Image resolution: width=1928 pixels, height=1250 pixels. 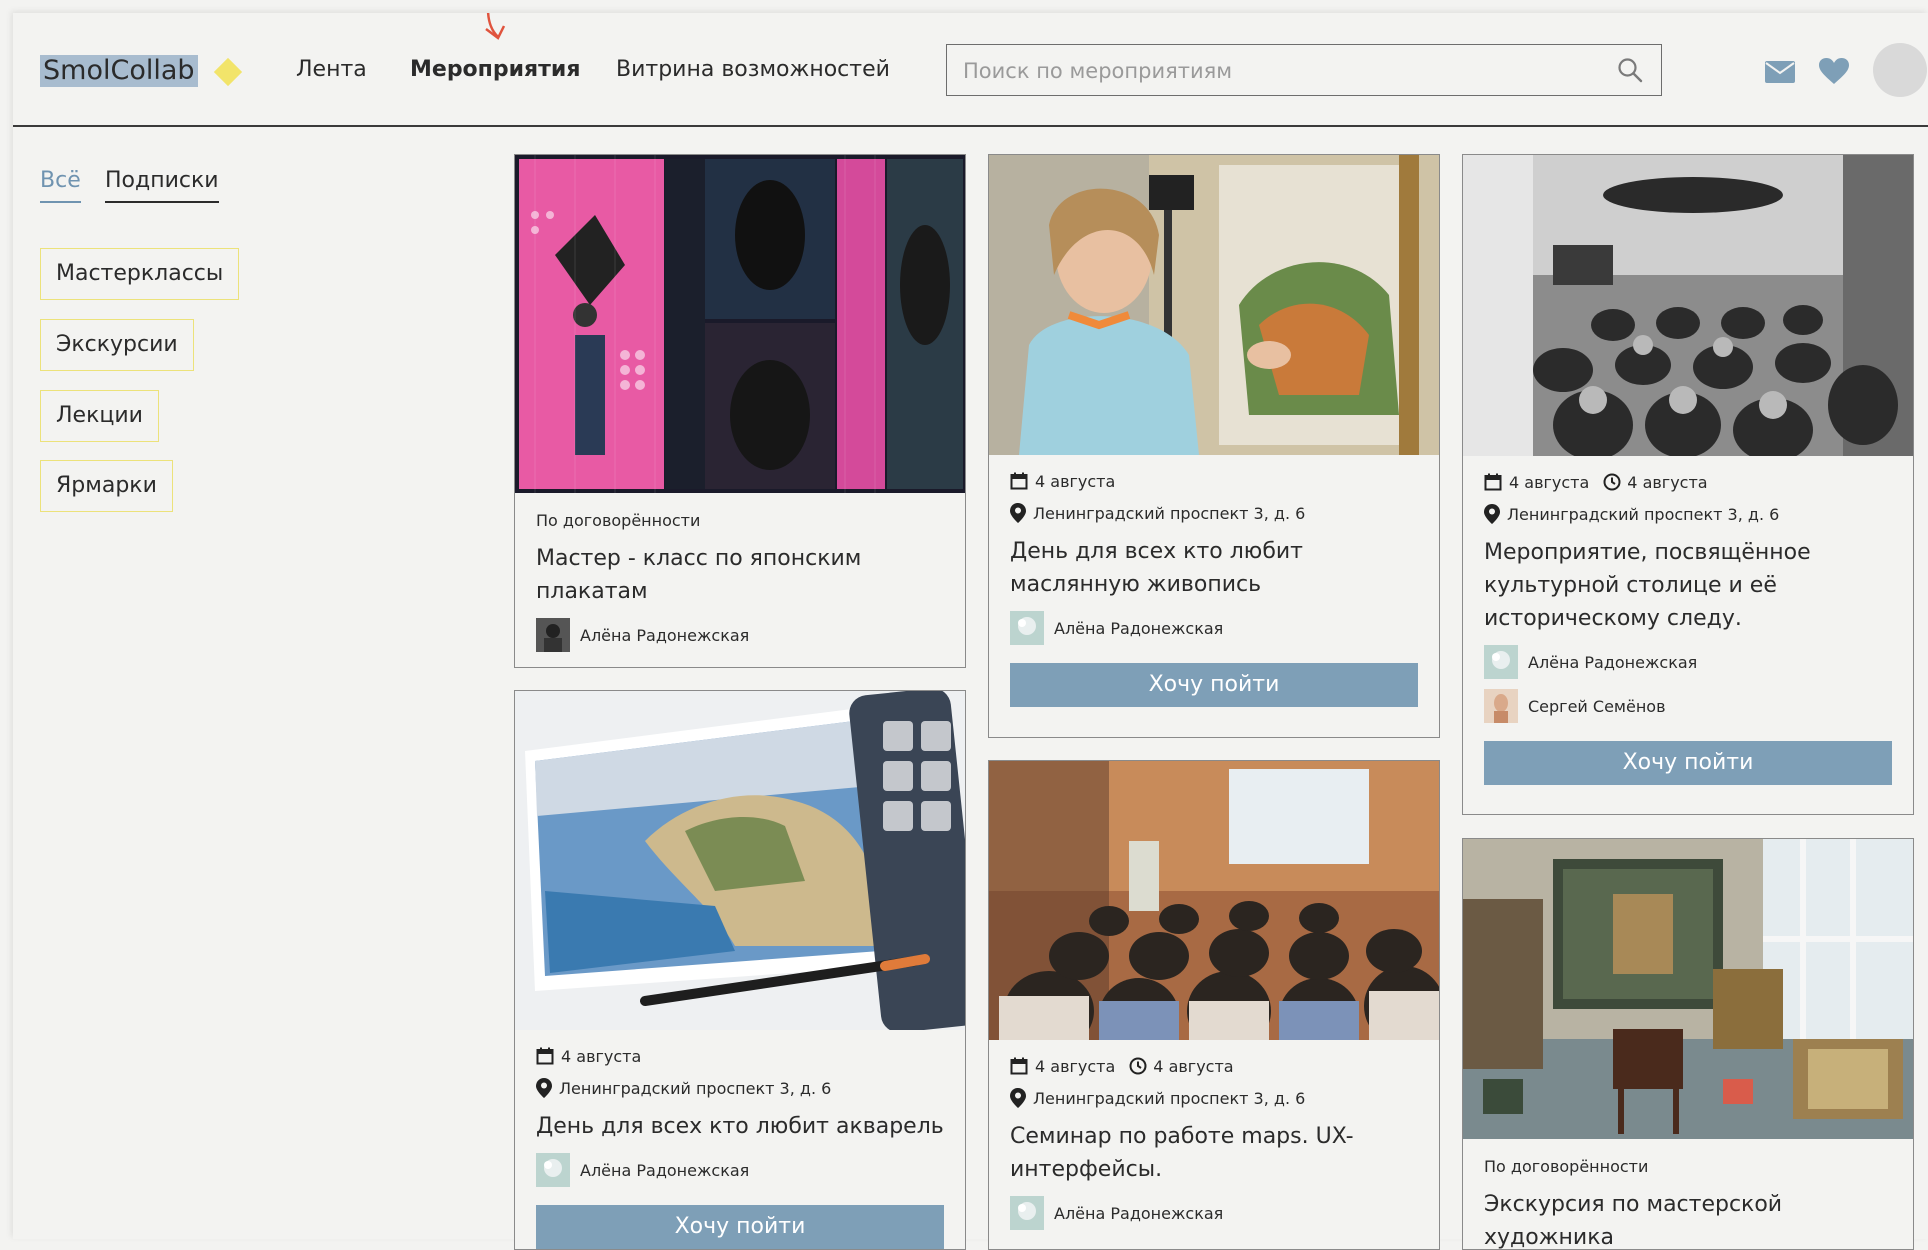 I want to click on logo: SmolCollab, so click(x=119, y=71).